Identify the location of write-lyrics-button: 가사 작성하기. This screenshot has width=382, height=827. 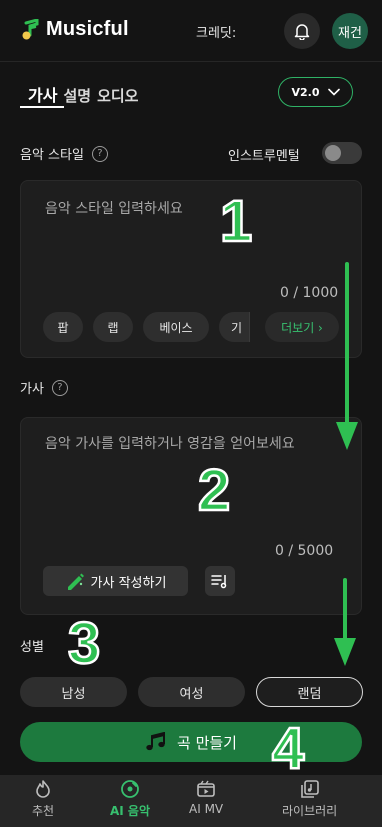
(115, 581).